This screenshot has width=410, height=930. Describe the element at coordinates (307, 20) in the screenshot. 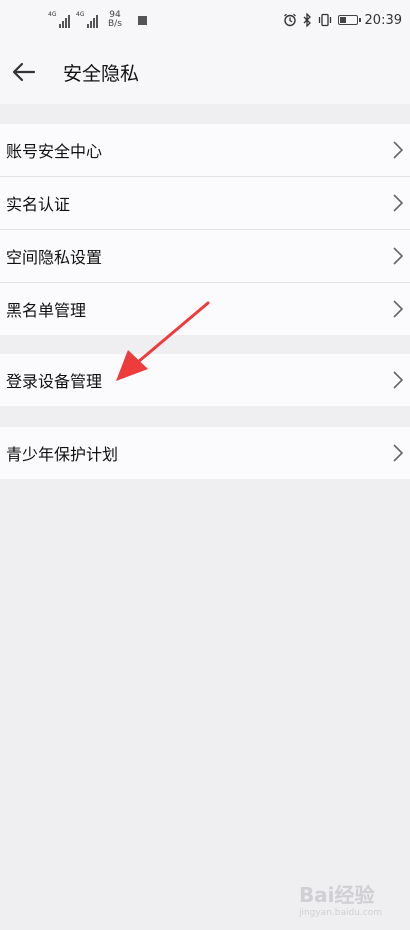

I see `bluetooth-icon` at that location.